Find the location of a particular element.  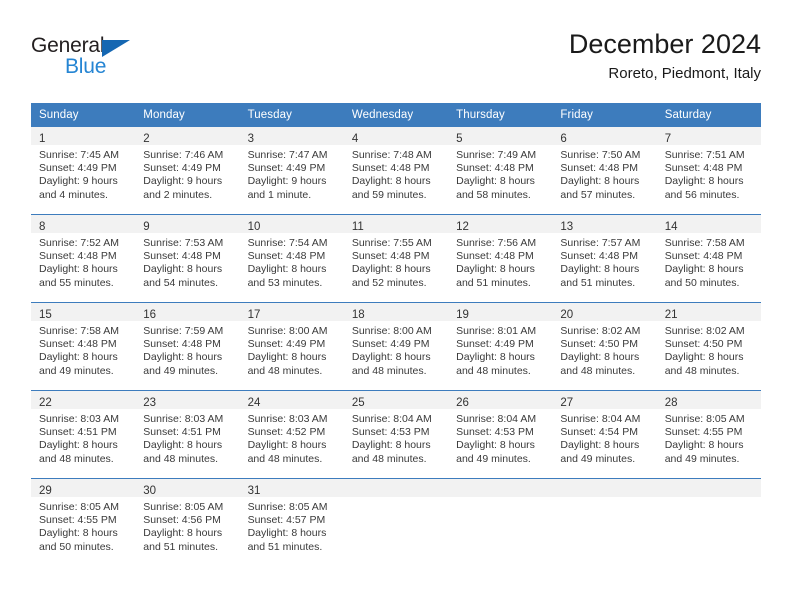

day-number: 27 is located at coordinates (567, 403).